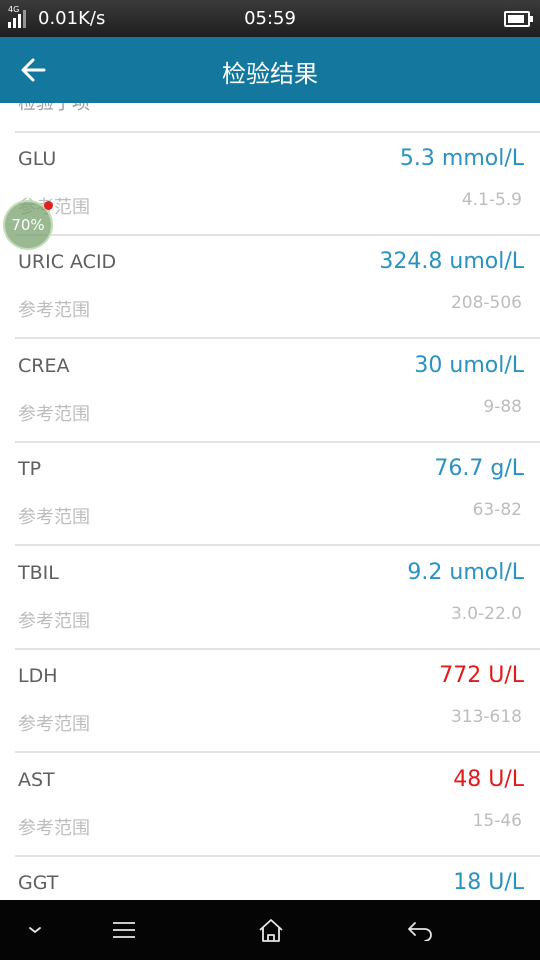 The image size is (540, 960). Describe the element at coordinates (488, 779) in the screenshot. I see `test-value-abnormal: 48 U/L` at that location.